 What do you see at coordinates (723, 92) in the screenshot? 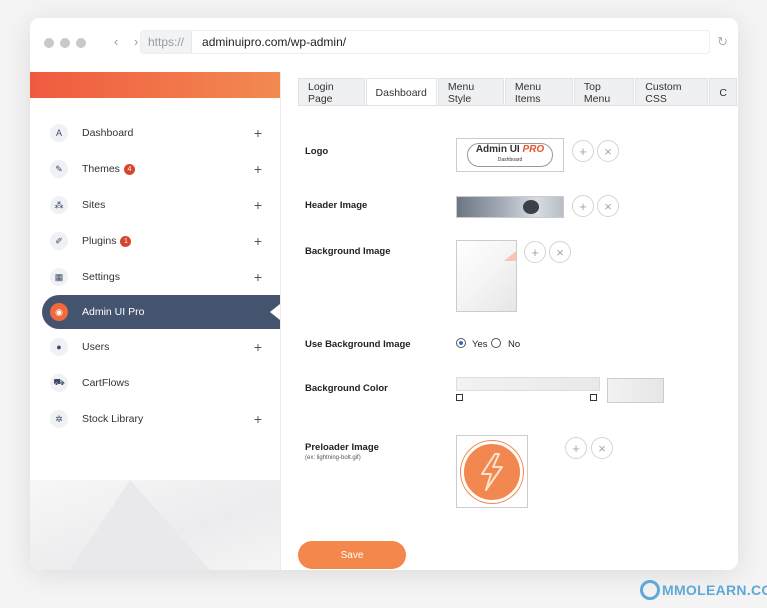
I see `tab-overflow: C` at bounding box center [723, 92].